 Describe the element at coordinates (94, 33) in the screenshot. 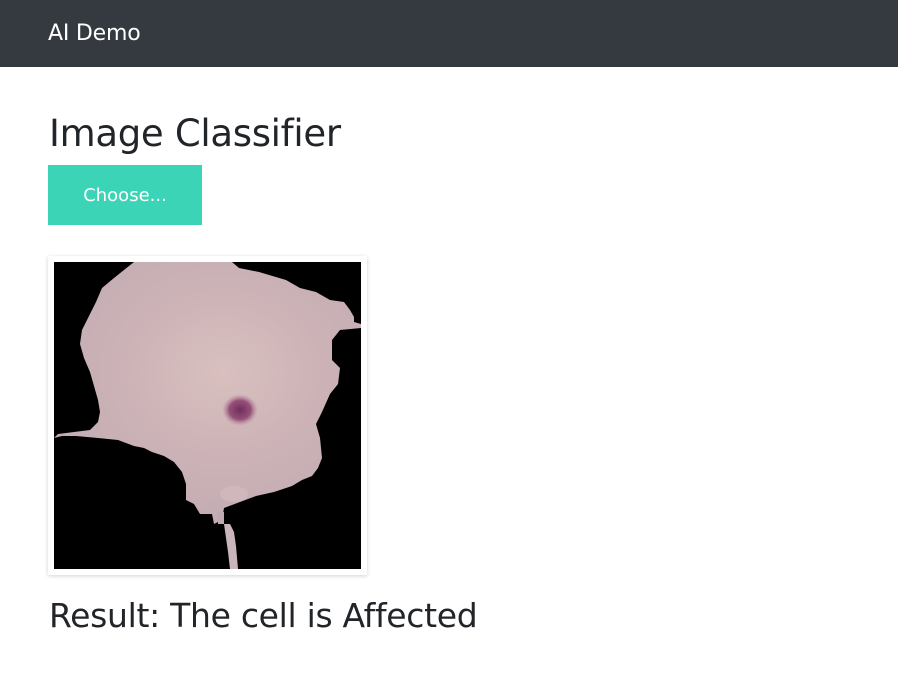

I see `brand-link: AI Demo` at that location.